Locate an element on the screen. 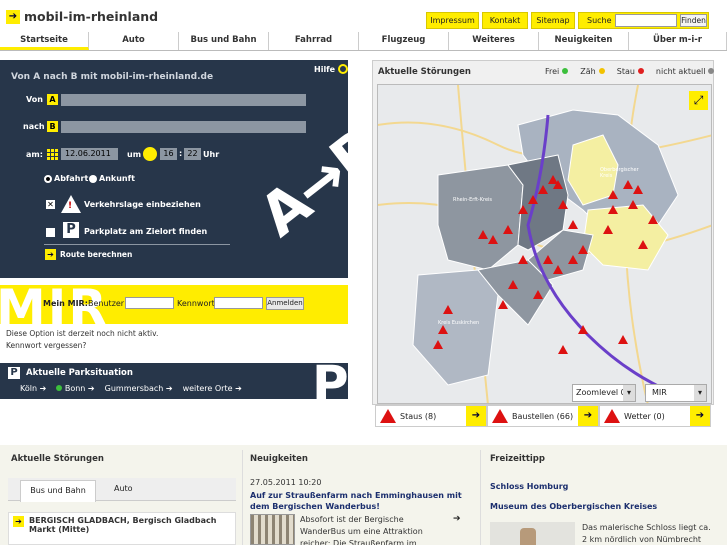 The image size is (727, 545). sitemap-link: Sitemap is located at coordinates (553, 20).